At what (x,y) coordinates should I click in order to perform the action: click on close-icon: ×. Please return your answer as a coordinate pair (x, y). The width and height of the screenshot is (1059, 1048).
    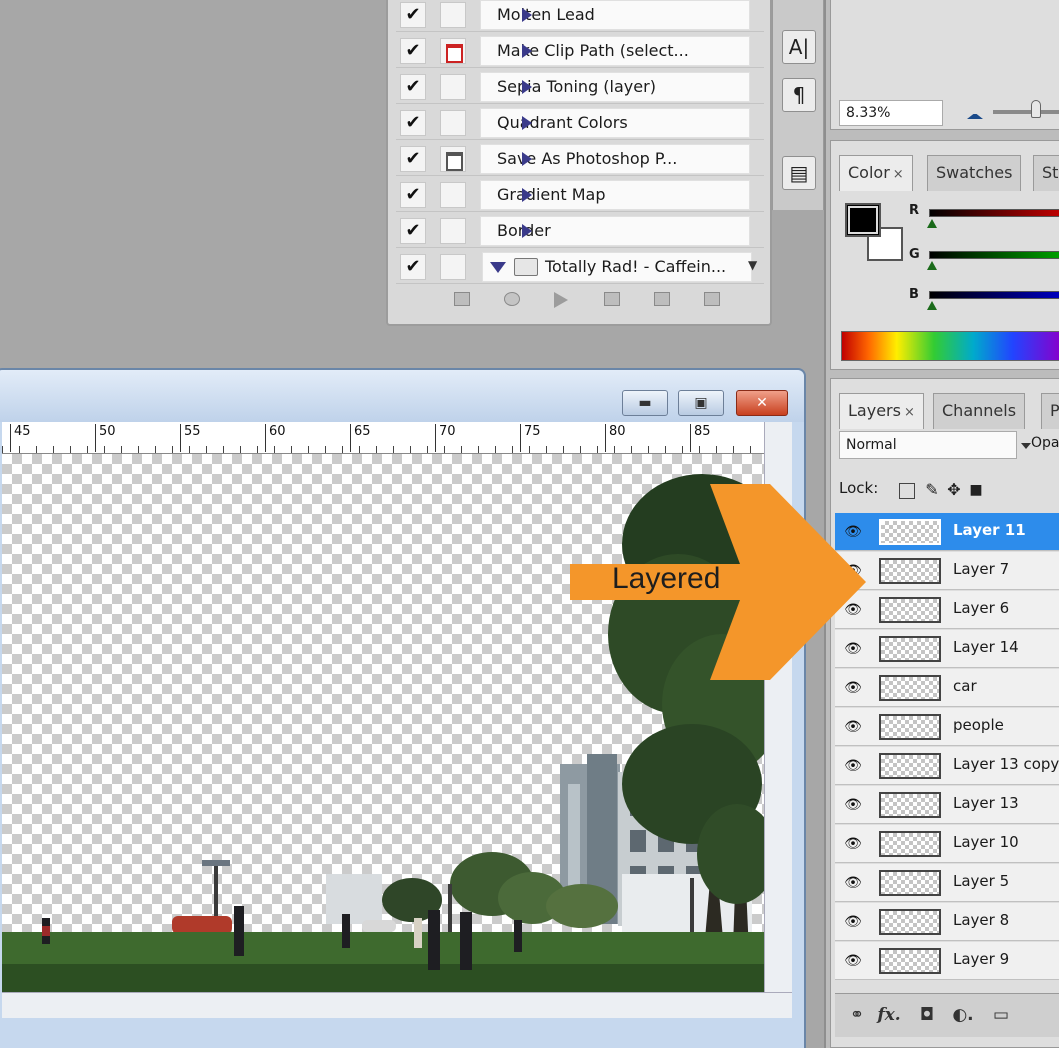
    Looking at the image, I should click on (898, 174).